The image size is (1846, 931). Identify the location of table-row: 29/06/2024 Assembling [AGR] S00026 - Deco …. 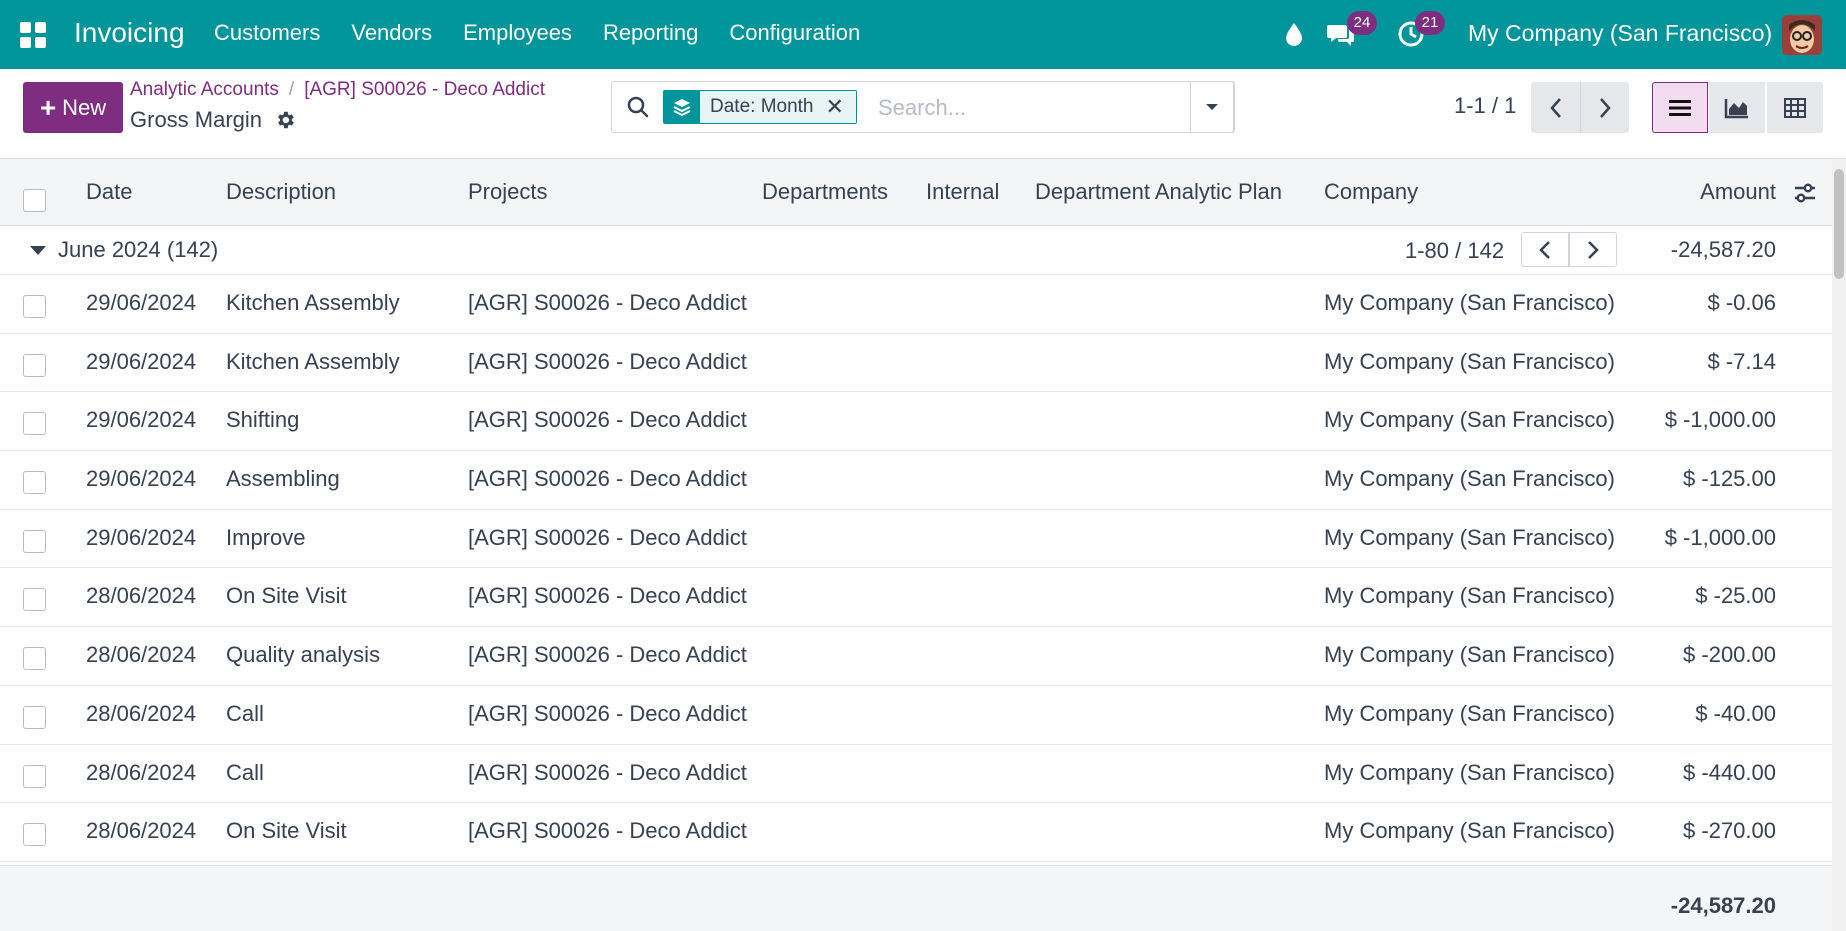
(916, 480).